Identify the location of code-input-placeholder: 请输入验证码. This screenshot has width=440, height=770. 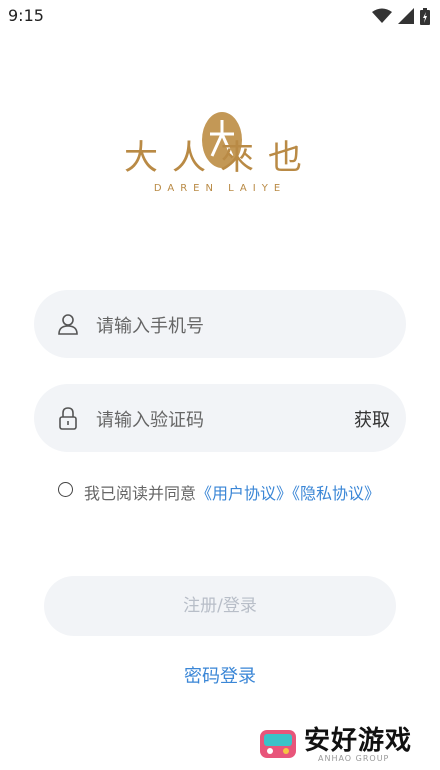
(150, 419).